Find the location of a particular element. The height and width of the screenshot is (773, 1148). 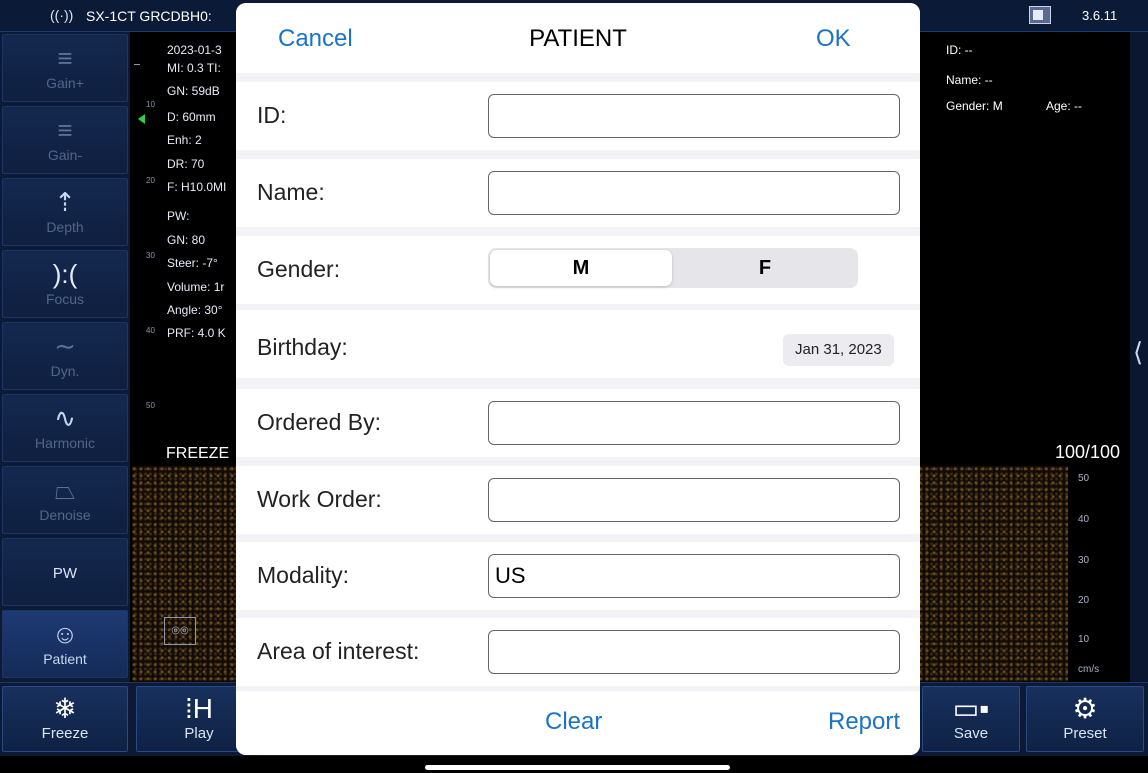

id-label: ID: is located at coordinates (272, 115).